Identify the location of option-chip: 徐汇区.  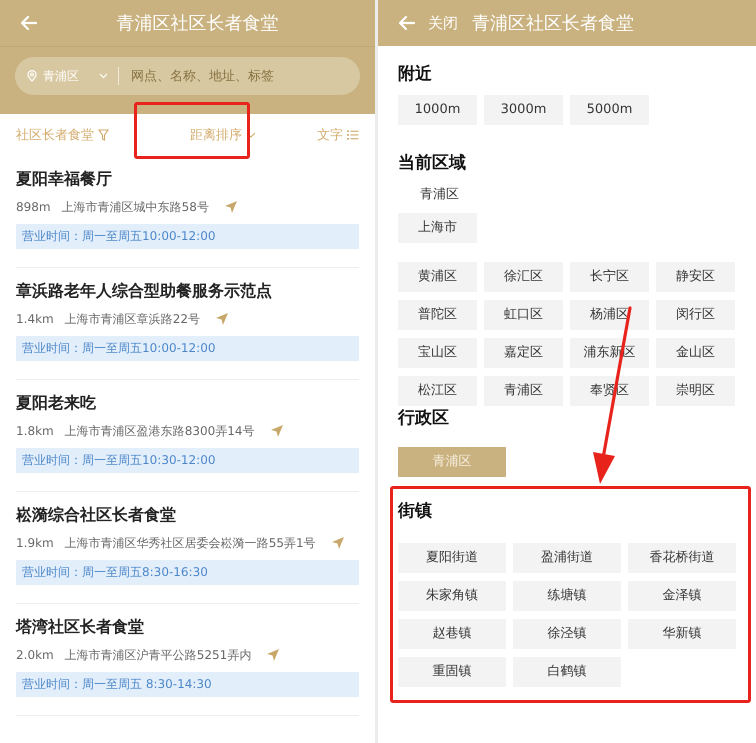
(523, 277).